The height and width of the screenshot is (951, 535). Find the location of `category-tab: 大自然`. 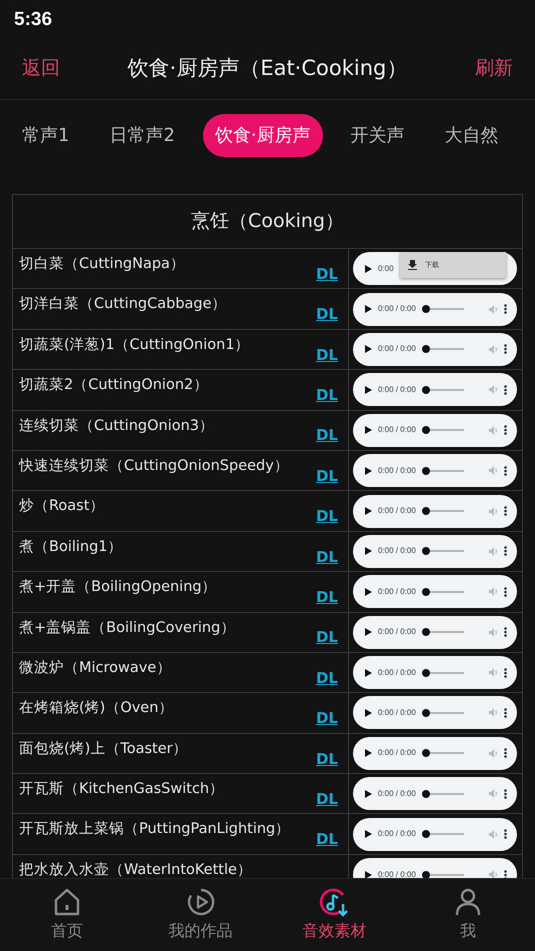

category-tab: 大自然 is located at coordinates (471, 135).